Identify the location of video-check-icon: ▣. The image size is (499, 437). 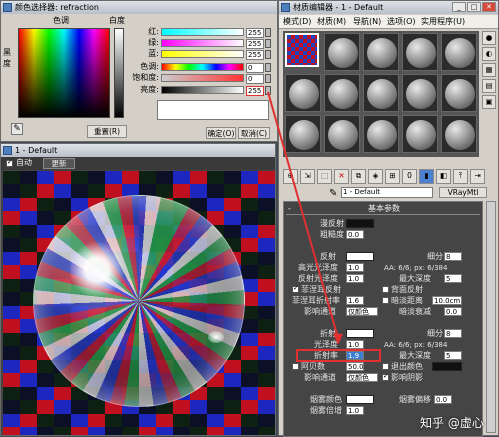
(489, 102).